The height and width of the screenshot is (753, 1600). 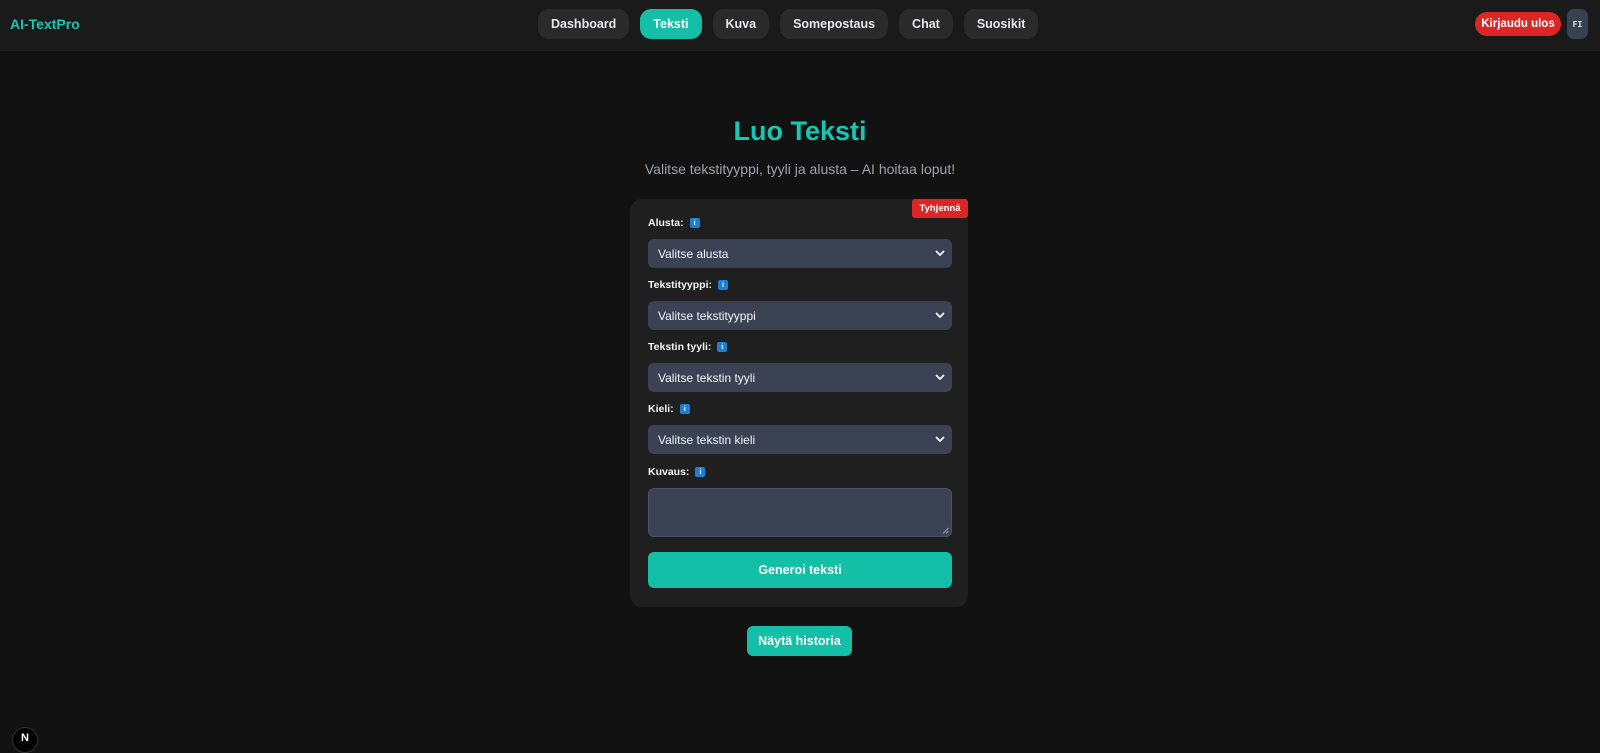 I want to click on nav-kuva: Kuva, so click(x=741, y=24).